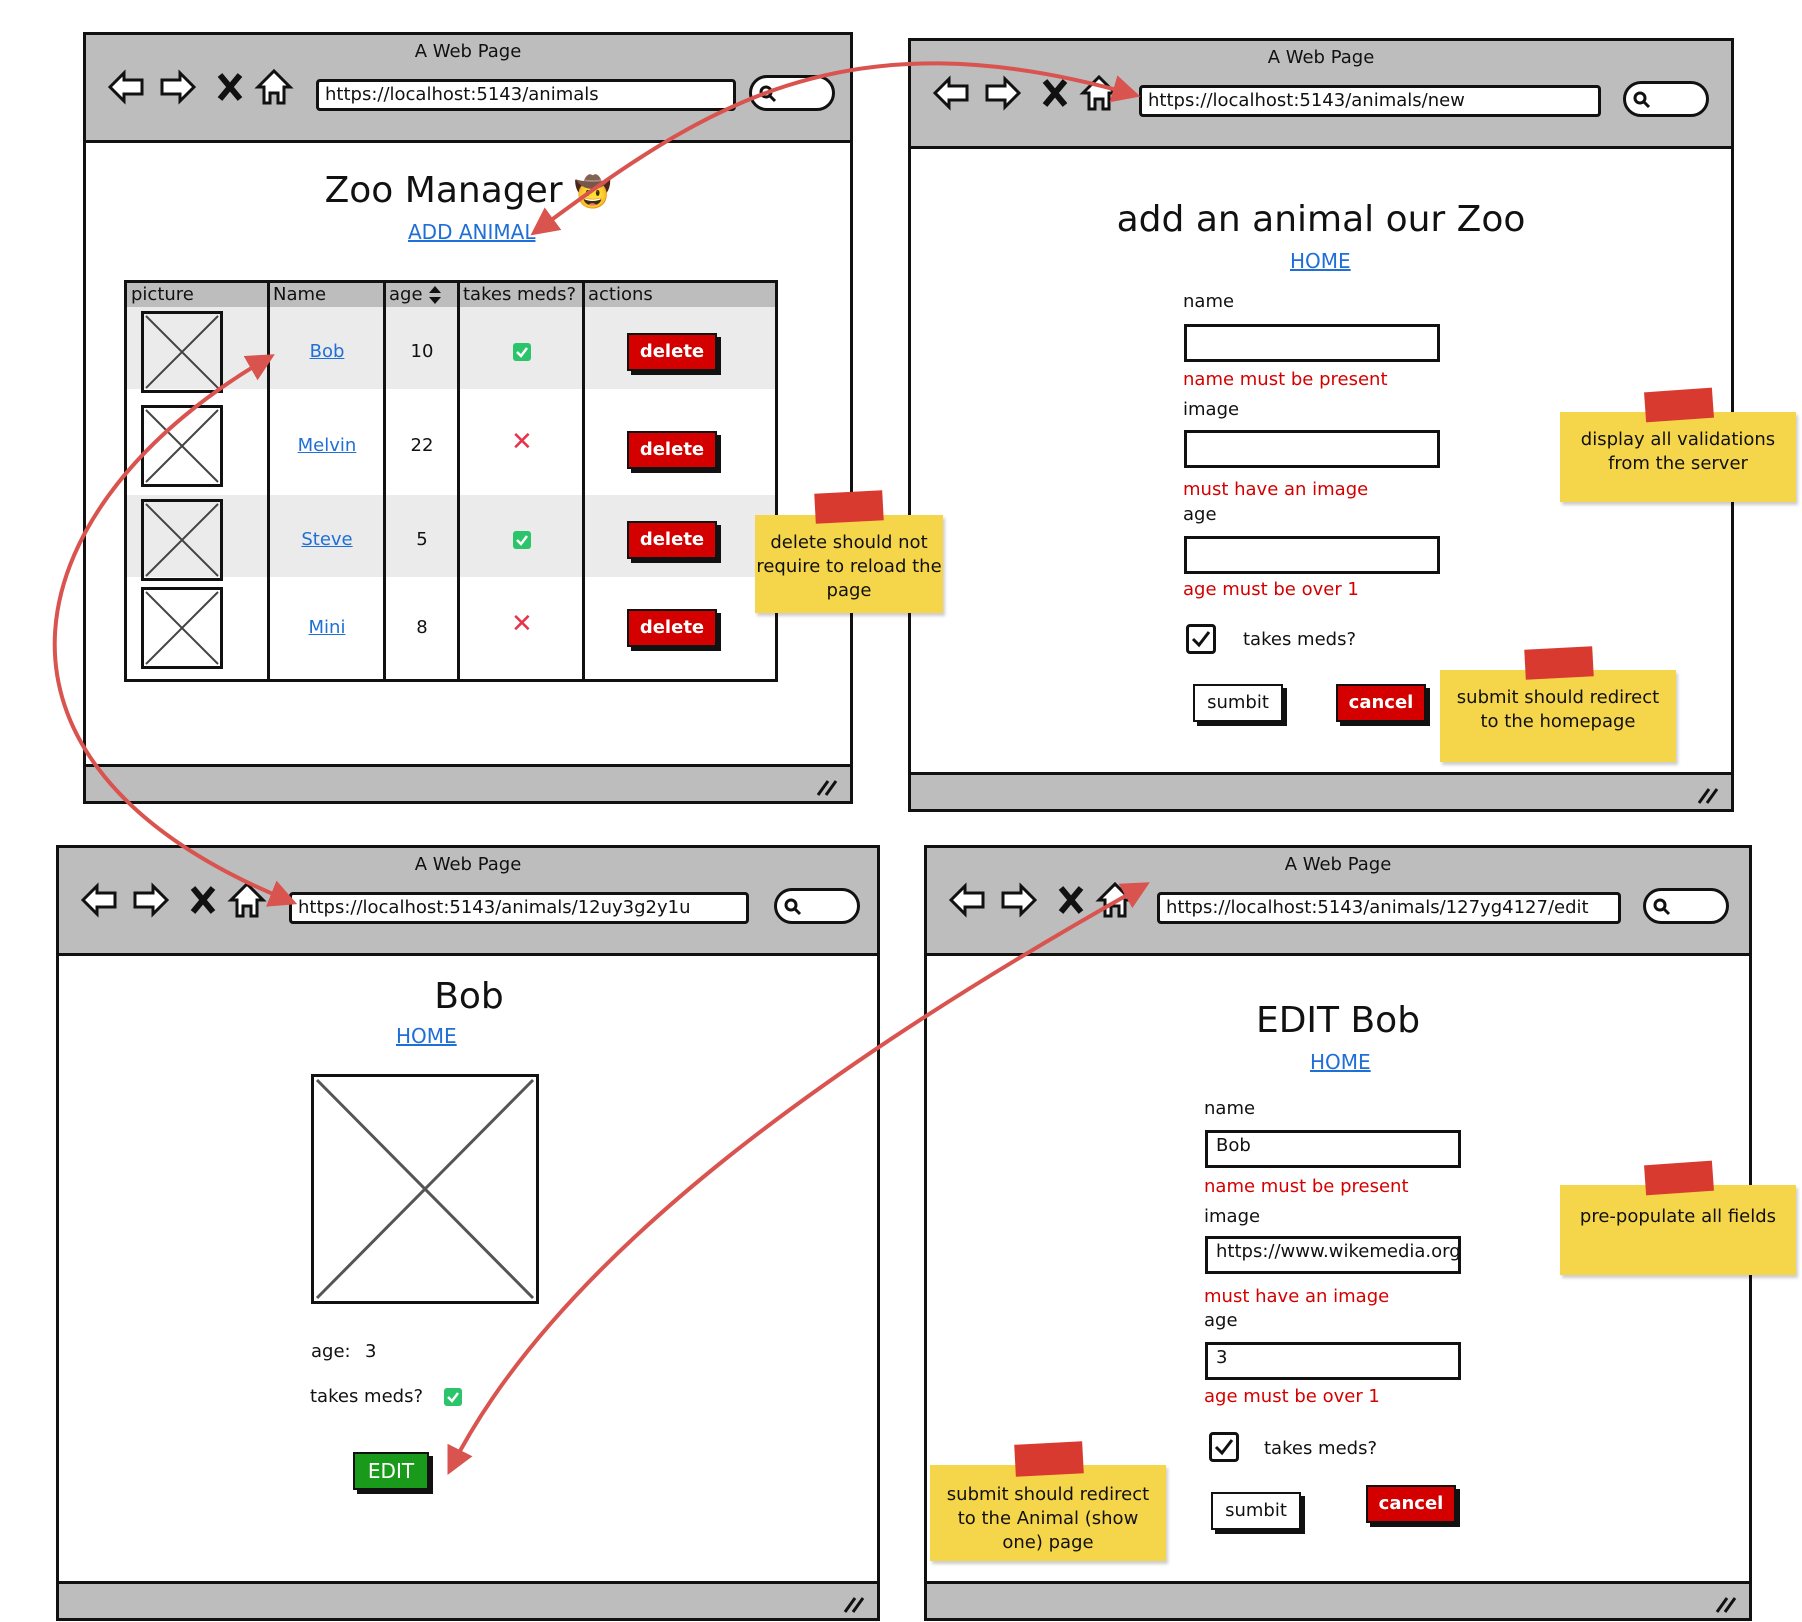 This screenshot has width=1802, height=1622. I want to click on animal-name-link: Mini, so click(327, 627).